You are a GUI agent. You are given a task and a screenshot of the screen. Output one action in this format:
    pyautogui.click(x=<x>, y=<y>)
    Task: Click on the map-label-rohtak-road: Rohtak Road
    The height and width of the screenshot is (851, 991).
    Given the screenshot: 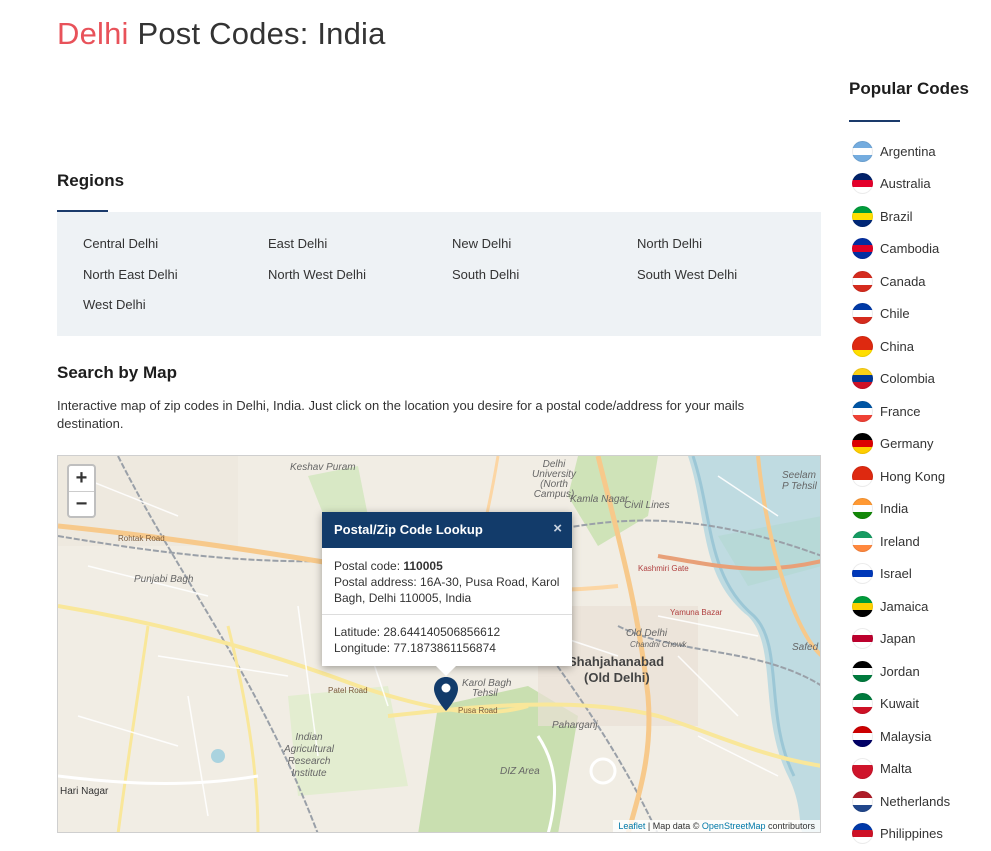 What is the action you would take?
    pyautogui.click(x=141, y=538)
    